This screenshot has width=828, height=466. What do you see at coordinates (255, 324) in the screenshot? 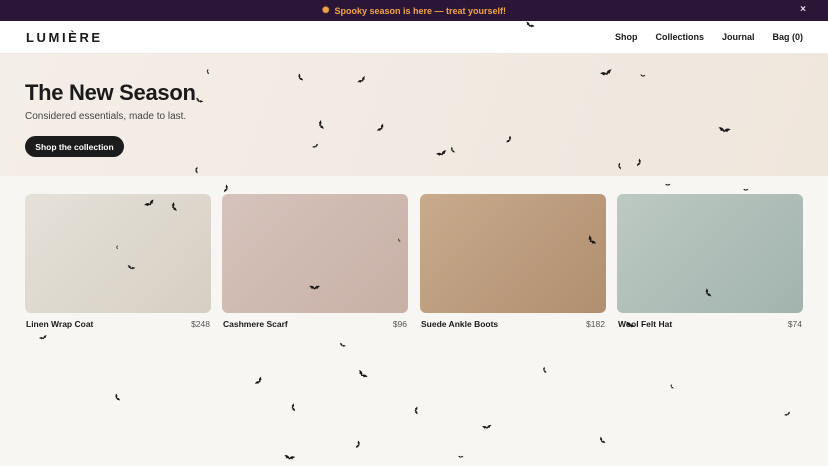
I see `product-name: Cashmere Scarf` at bounding box center [255, 324].